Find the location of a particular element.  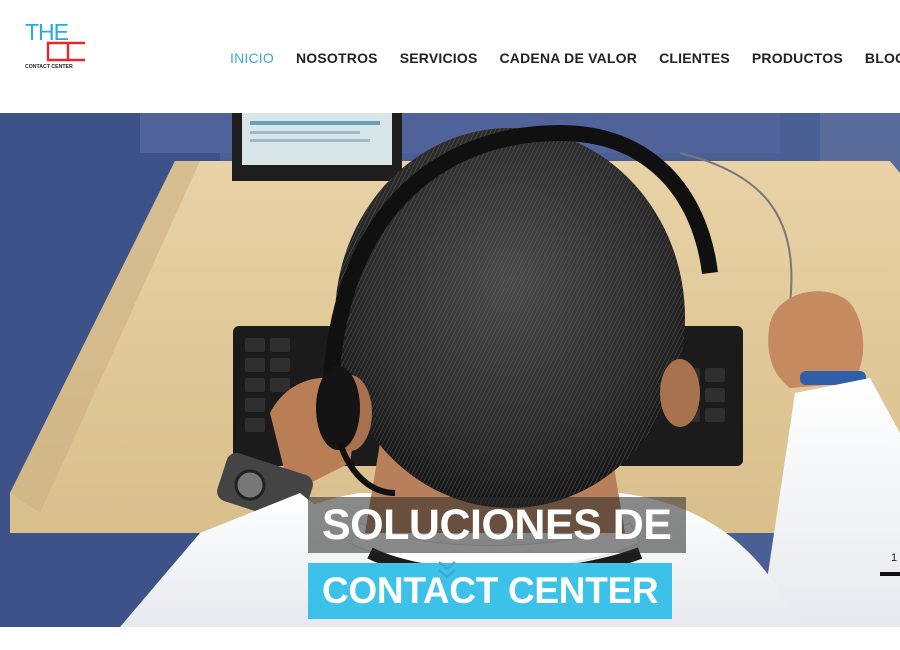

logo-line1: THE is located at coordinates (47, 32).